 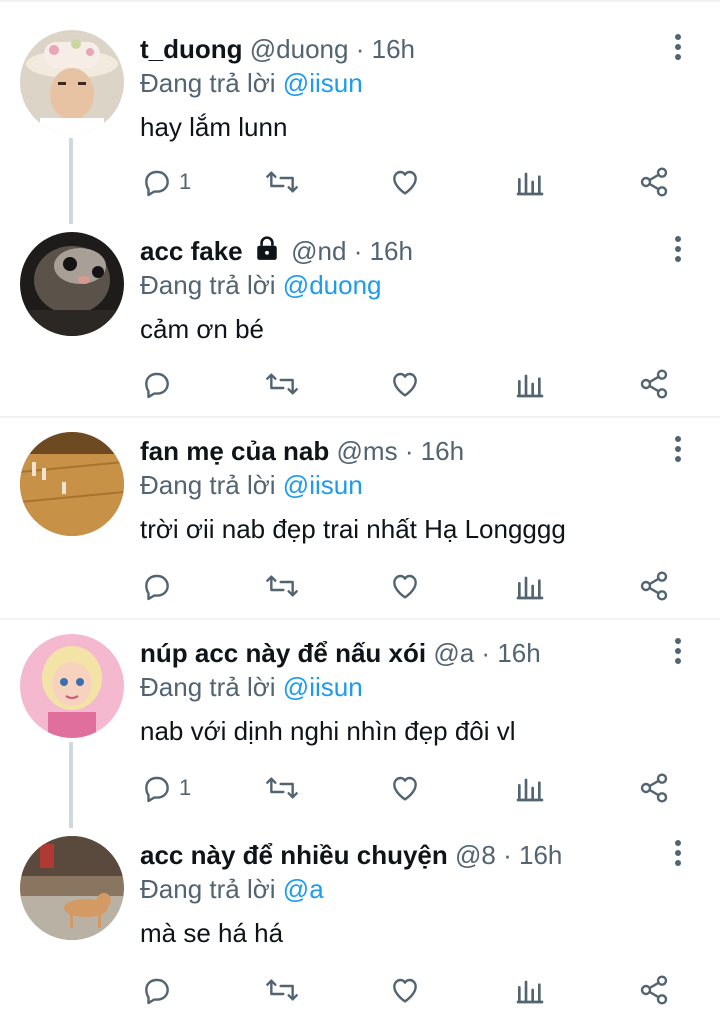 I want to click on handle: @a, so click(x=453, y=653).